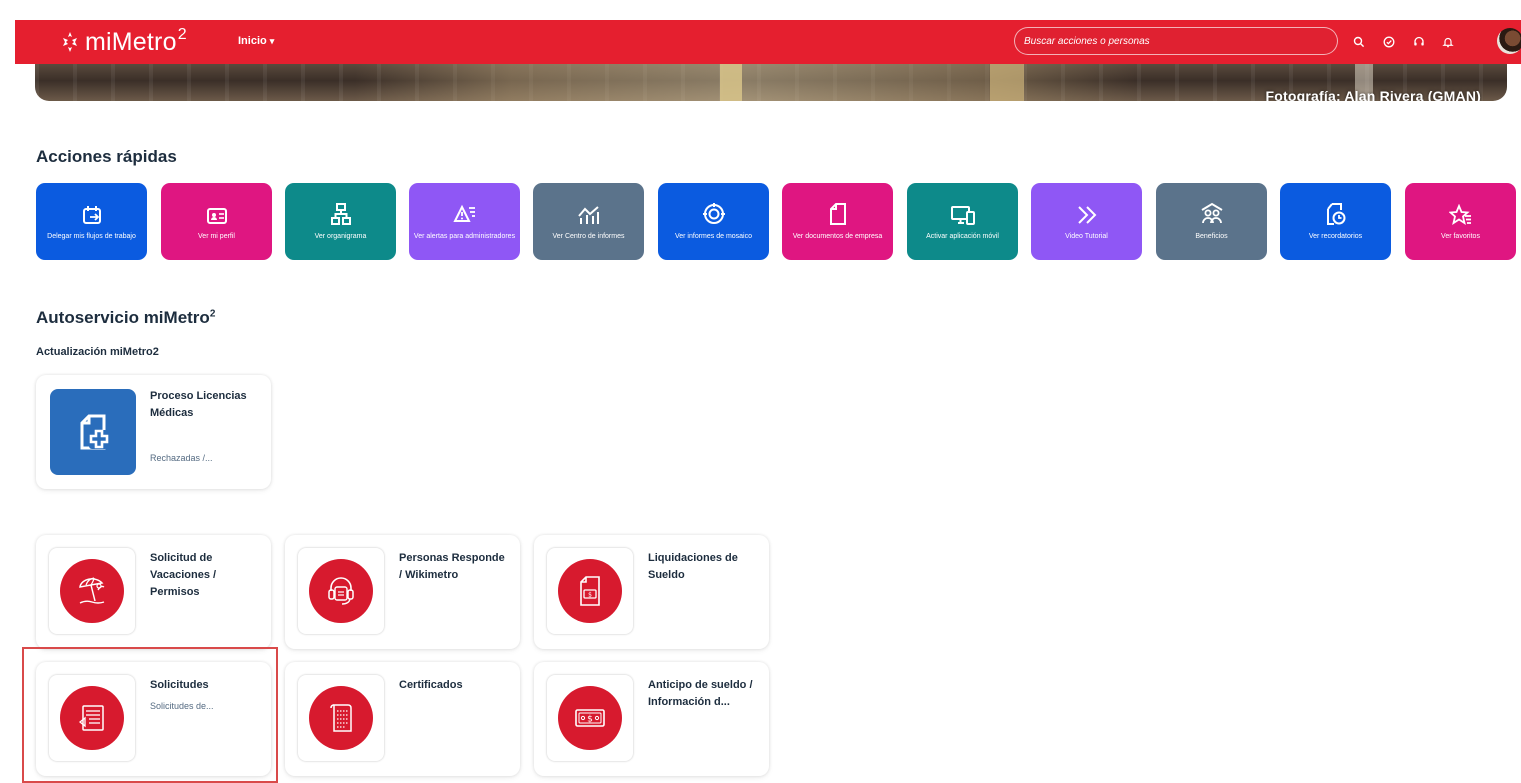 The image size is (1521, 783). Describe the element at coordinates (713, 236) in the screenshot. I see `quick-action-label: Ver informes de mosaico` at that location.